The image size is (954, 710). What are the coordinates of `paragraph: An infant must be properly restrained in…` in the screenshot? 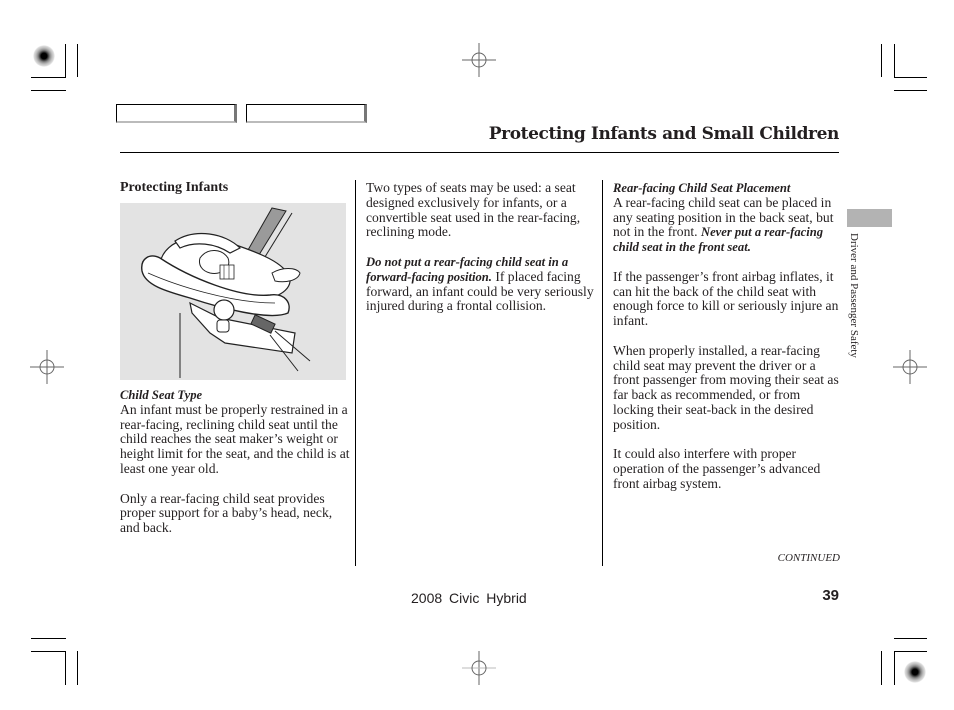 It's located at (235, 438).